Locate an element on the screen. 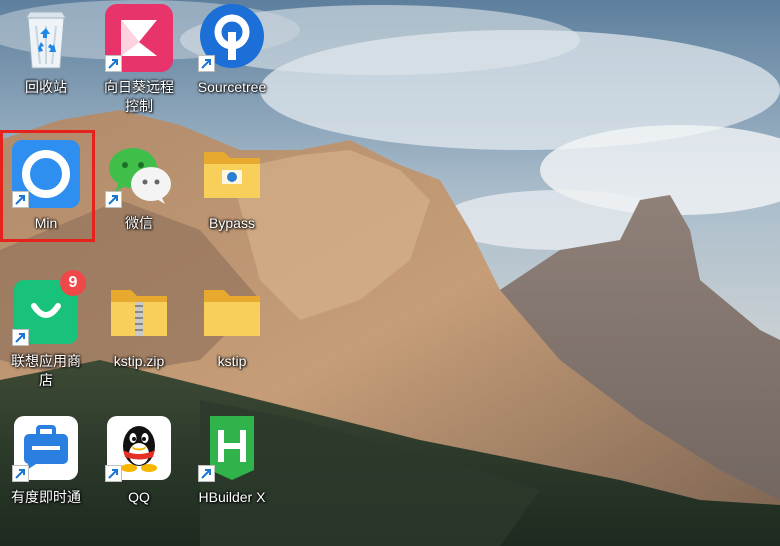 The height and width of the screenshot is (546, 780). desktop-icon-lenovo-app-store: 9 联想应用商店 is located at coordinates (46, 330).